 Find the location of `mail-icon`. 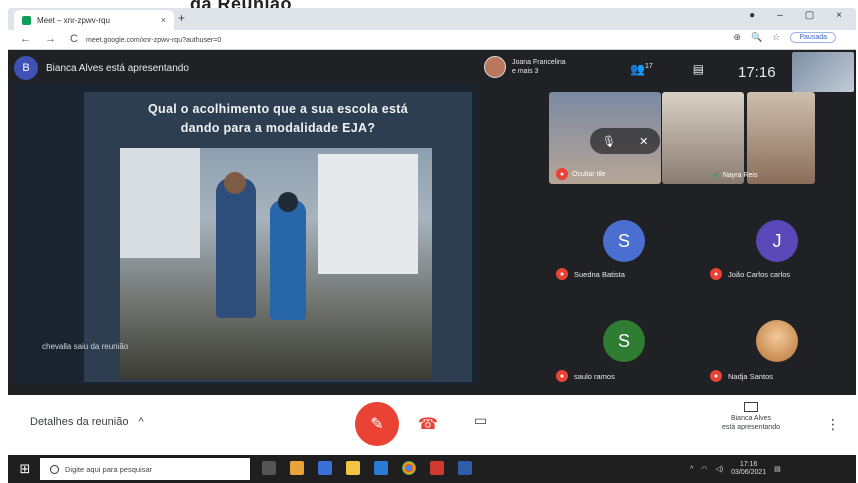

mail-icon is located at coordinates (325, 468).